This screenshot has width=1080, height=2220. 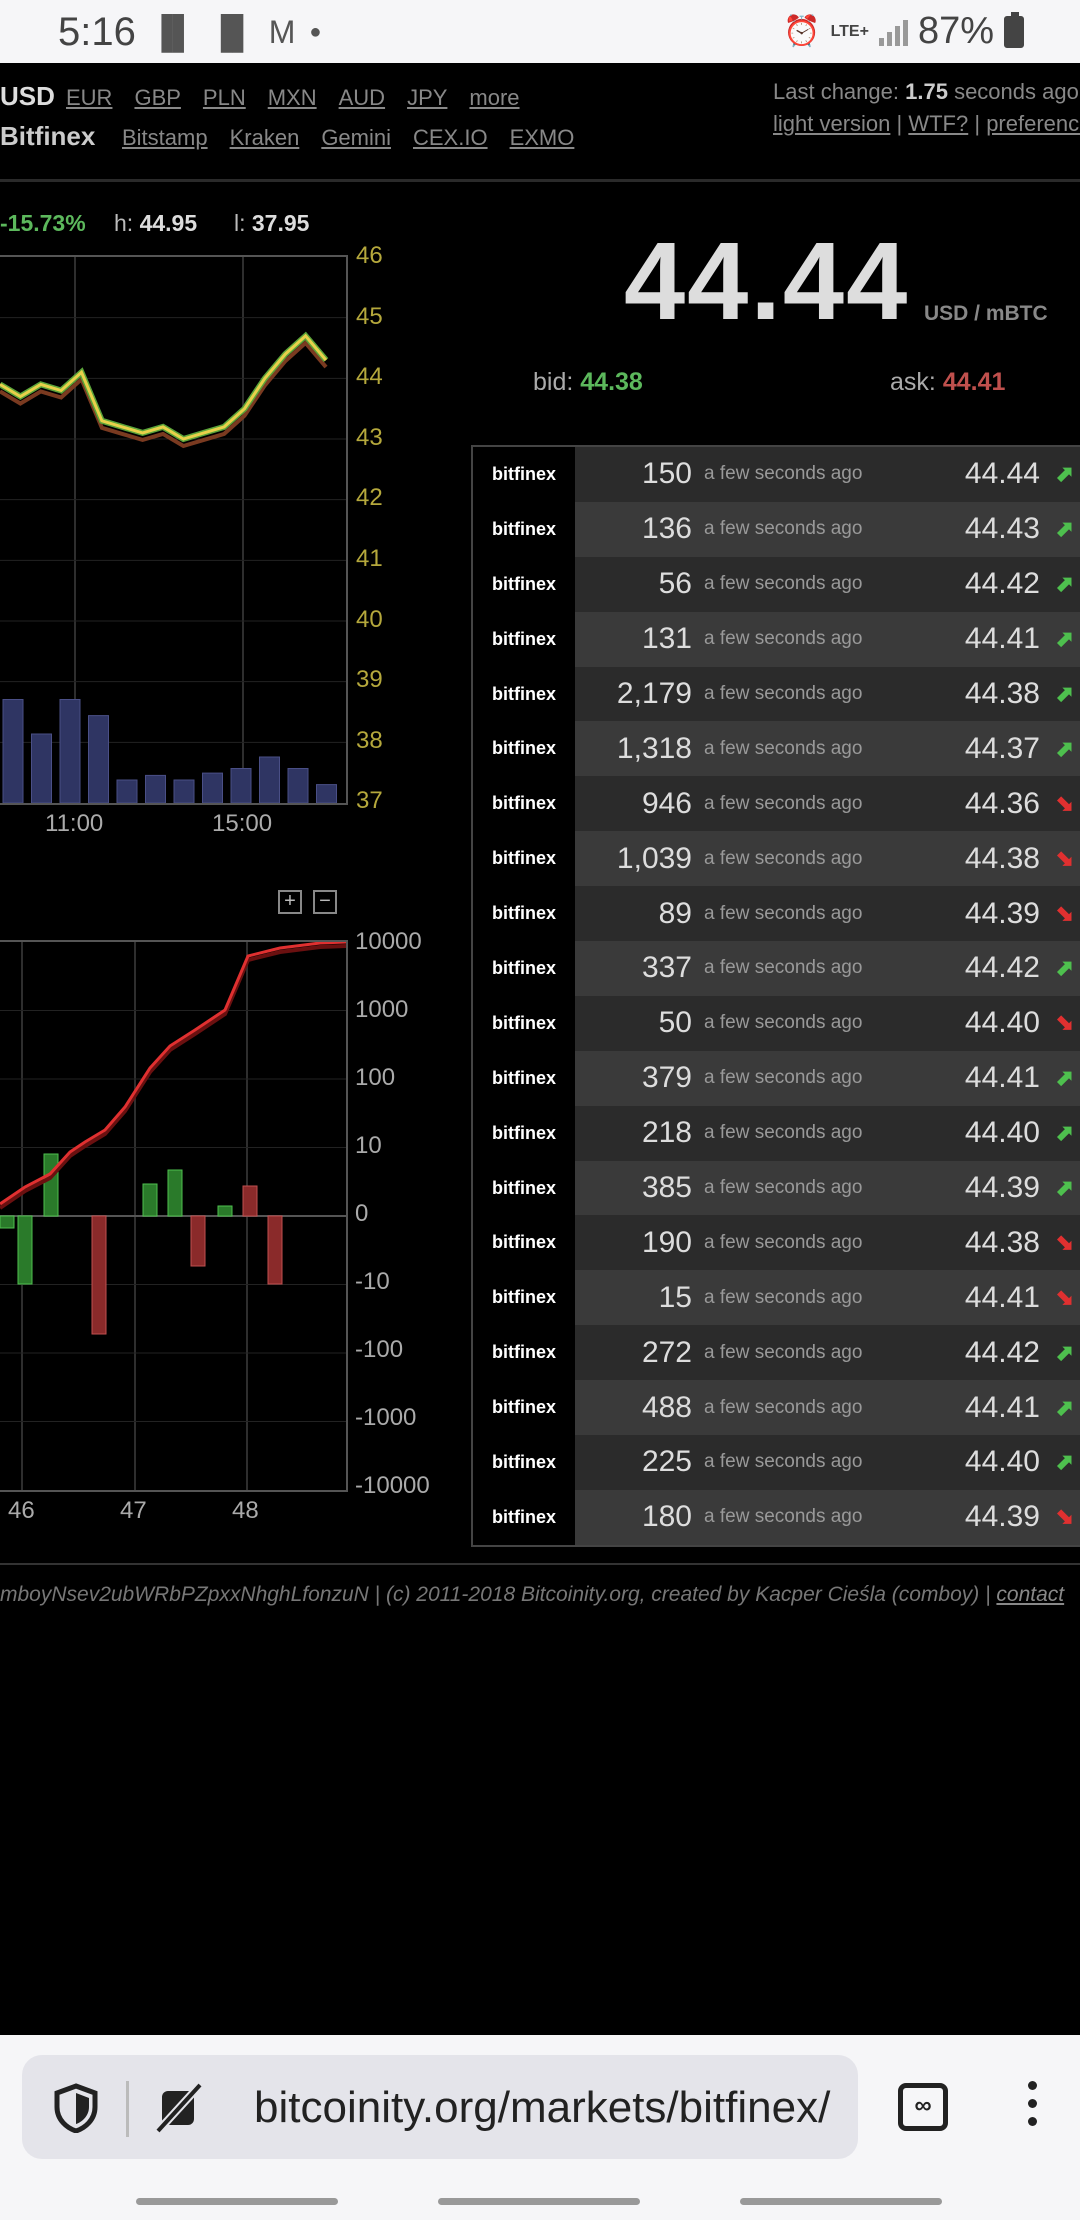 I want to click on battery-icon, so click(x=1014, y=29).